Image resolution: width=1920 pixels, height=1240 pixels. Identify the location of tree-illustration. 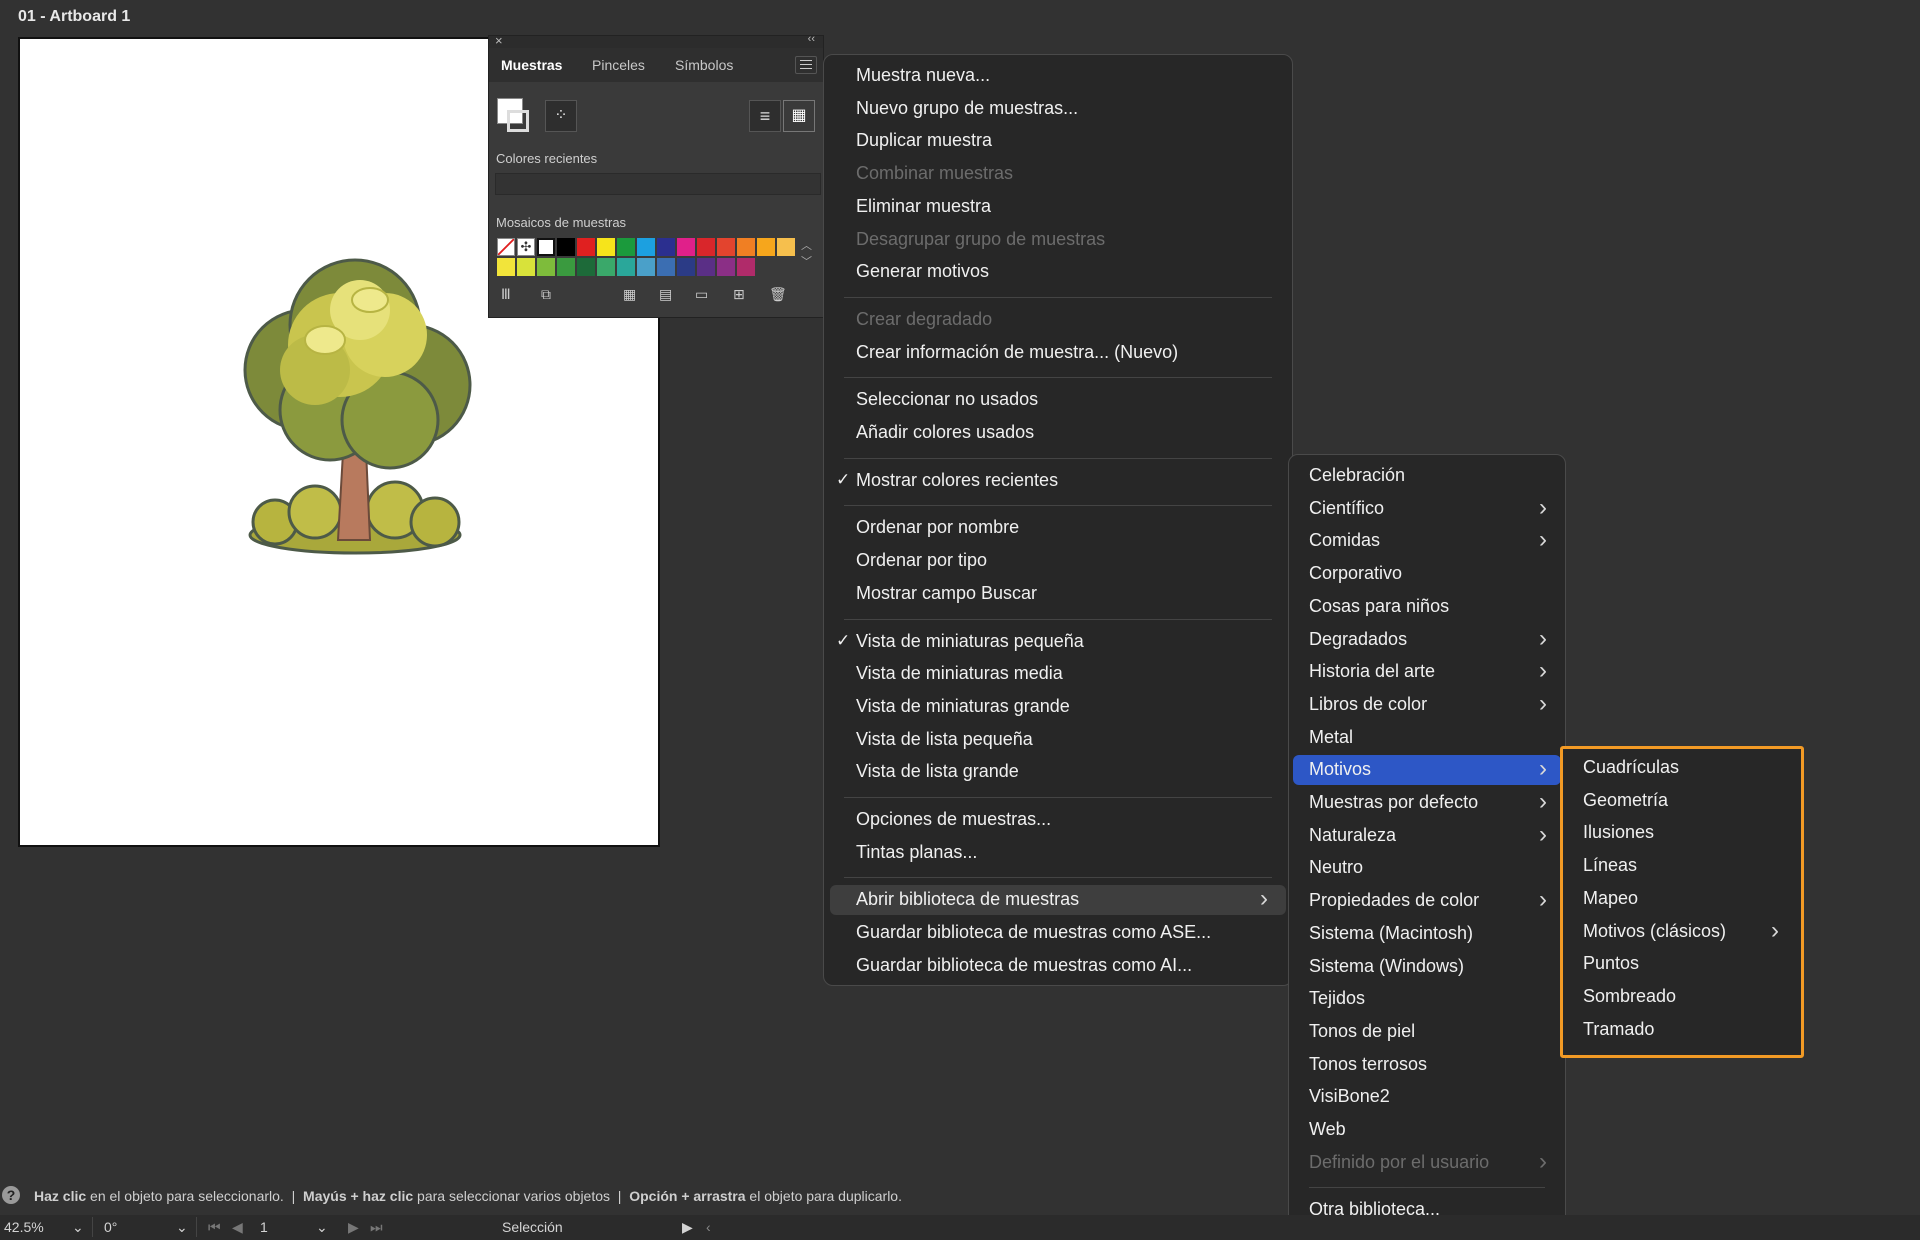
(355, 405).